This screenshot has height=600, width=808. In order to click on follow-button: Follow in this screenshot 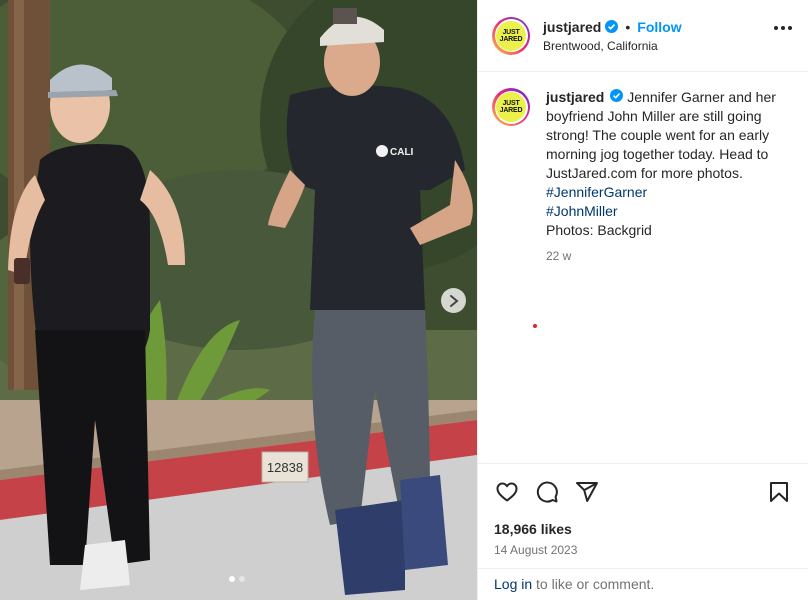, I will do `click(659, 27)`.